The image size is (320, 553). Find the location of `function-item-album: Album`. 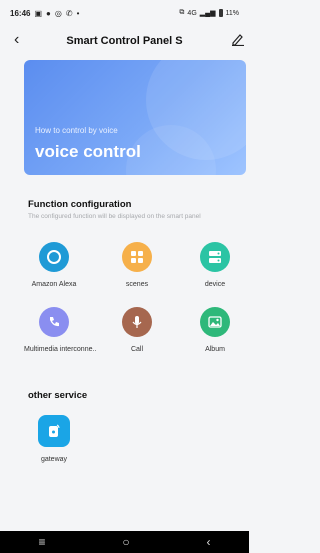

function-item-album: Album is located at coordinates (215, 330).